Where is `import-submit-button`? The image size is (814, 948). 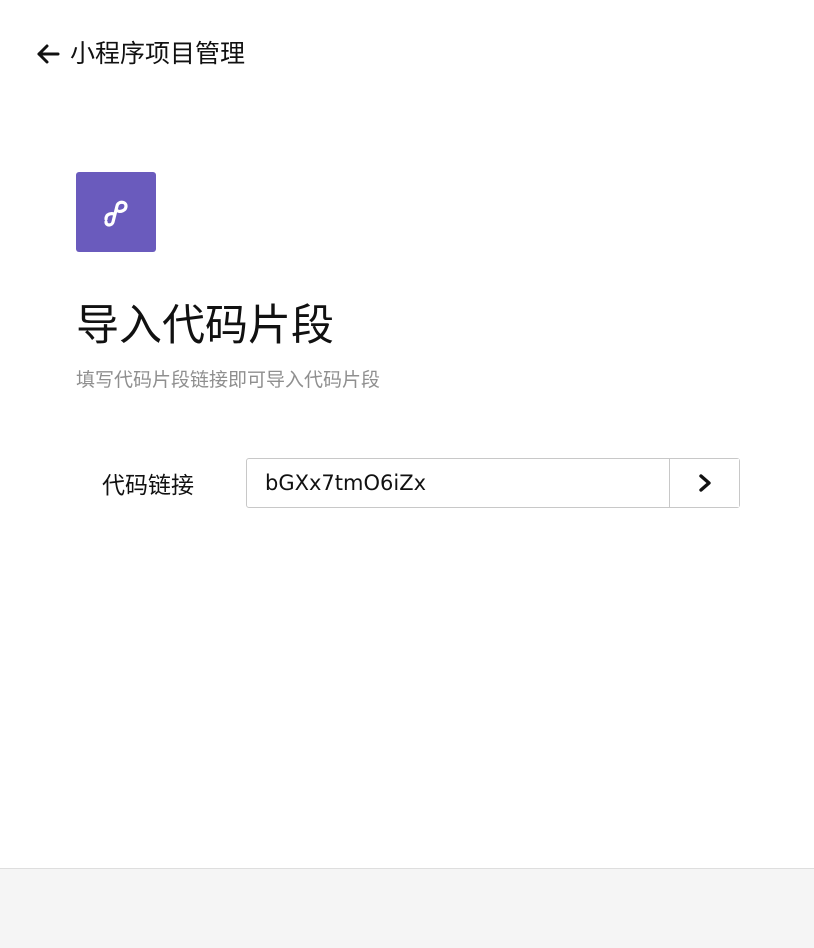
import-submit-button is located at coordinates (704, 483).